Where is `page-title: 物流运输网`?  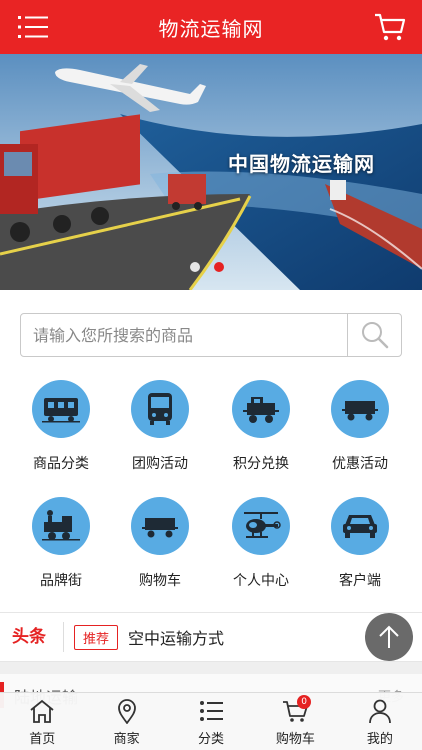
page-title: 物流运输网 is located at coordinates (211, 28).